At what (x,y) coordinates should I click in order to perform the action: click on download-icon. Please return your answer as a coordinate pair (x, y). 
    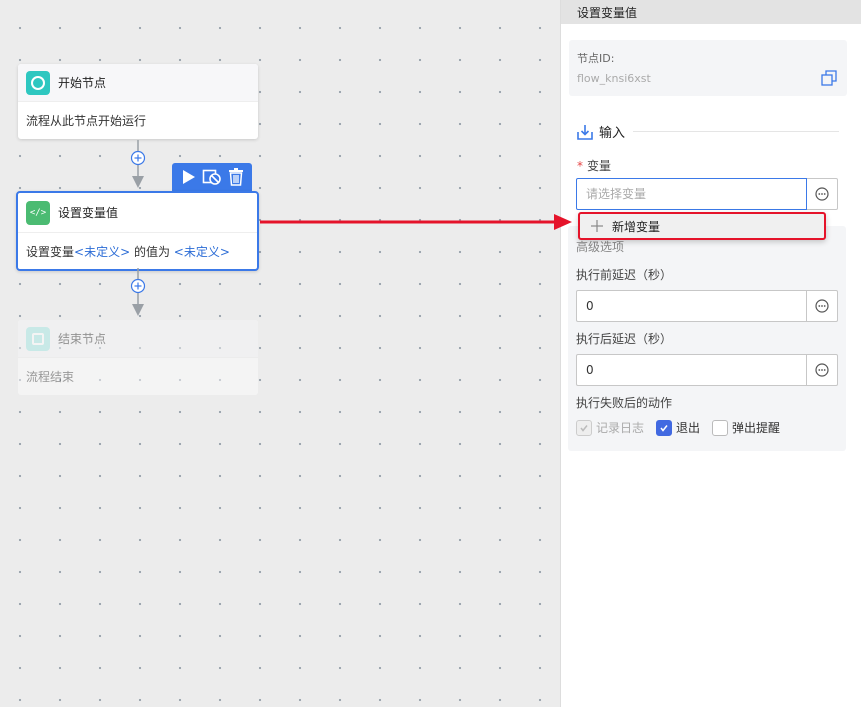
    Looking at the image, I should click on (585, 132).